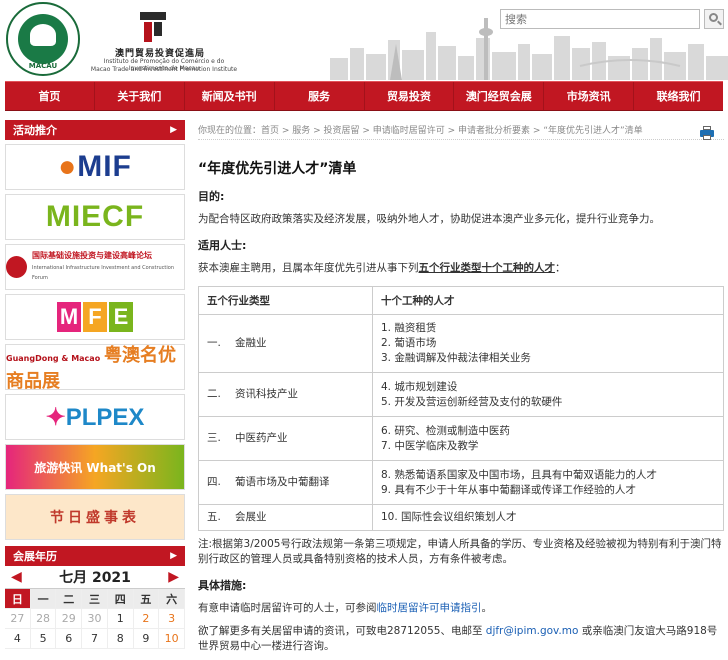 Image resolution: width=728 pixels, height=660 pixels. I want to click on calendar-day: 7, so click(95, 639).